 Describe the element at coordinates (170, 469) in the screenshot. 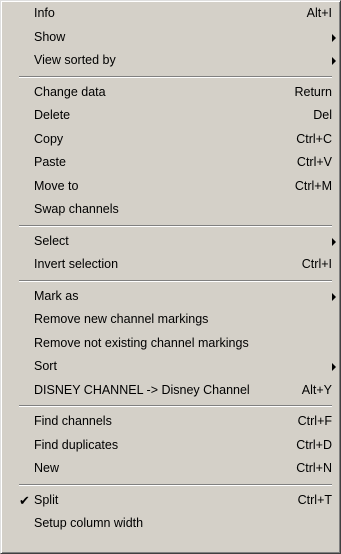

I see `menu-item-new: New Ctrl+N` at that location.